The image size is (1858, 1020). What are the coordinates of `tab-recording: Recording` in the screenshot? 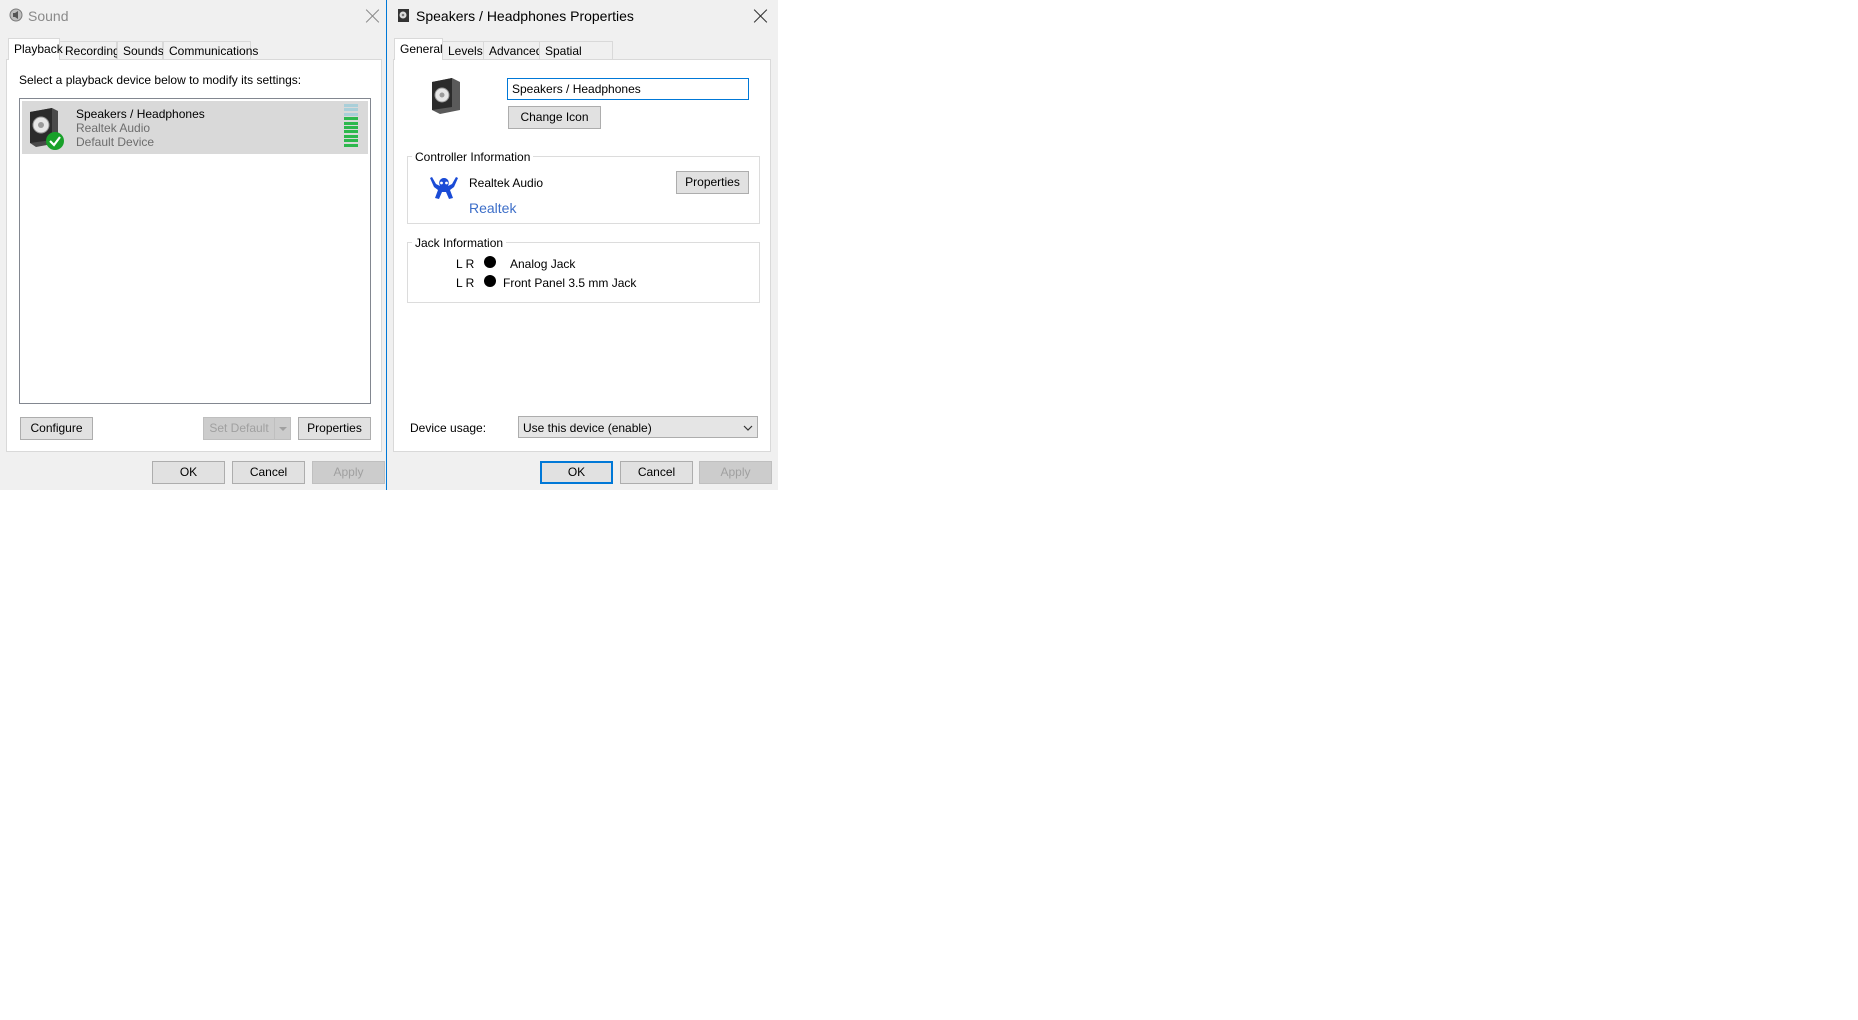 It's located at (89, 50).